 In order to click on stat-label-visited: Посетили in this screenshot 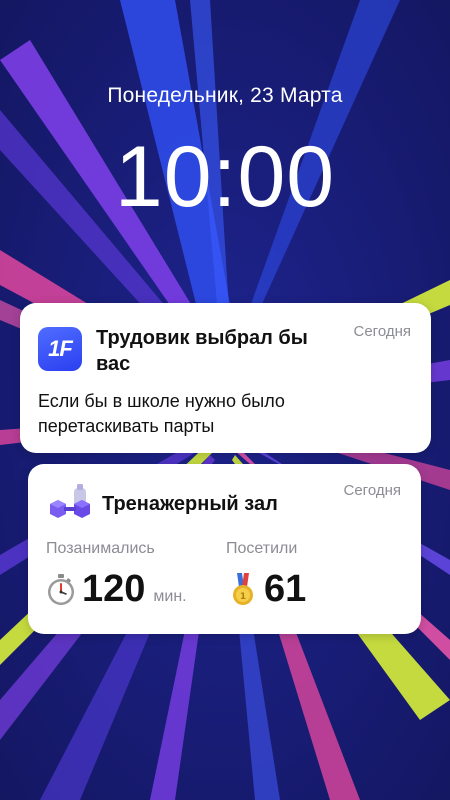, I will do `click(262, 548)`.